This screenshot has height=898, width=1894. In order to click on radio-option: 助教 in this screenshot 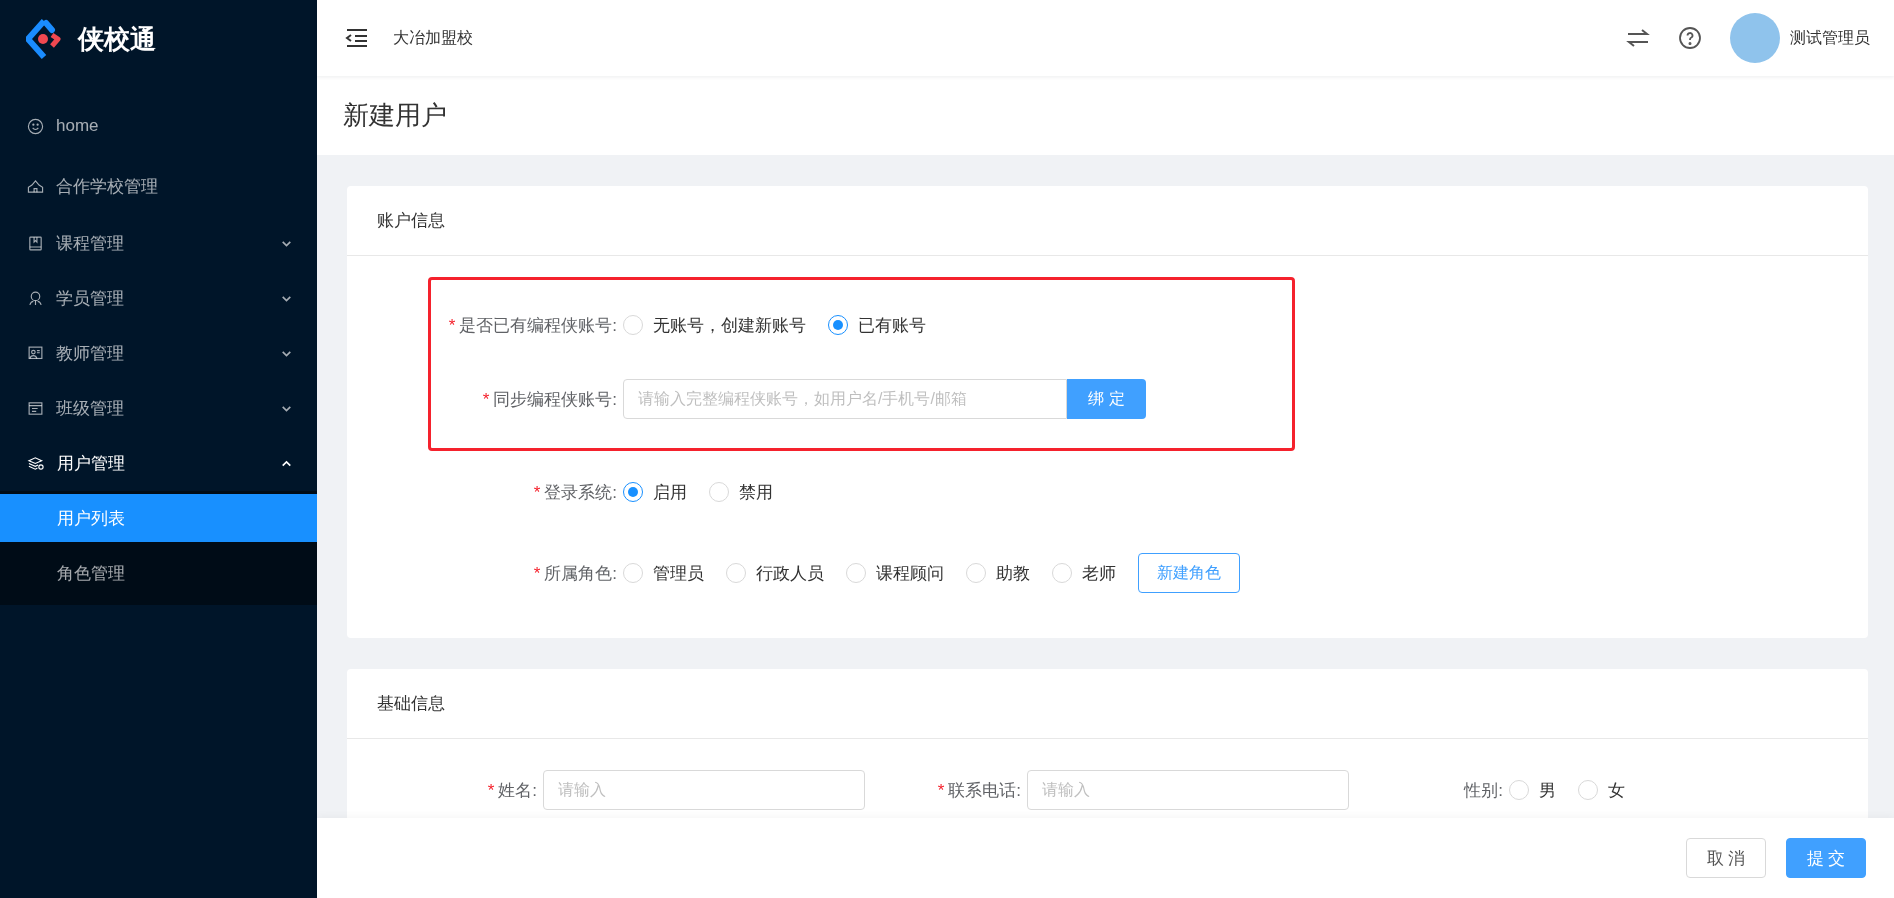, I will do `click(998, 573)`.